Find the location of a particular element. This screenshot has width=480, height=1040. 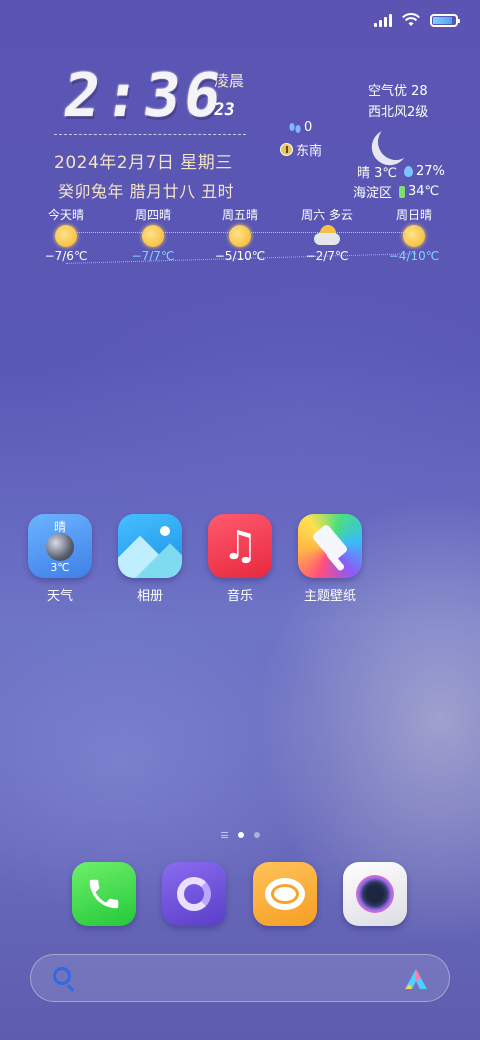

planet-icon is located at coordinates (60, 547).